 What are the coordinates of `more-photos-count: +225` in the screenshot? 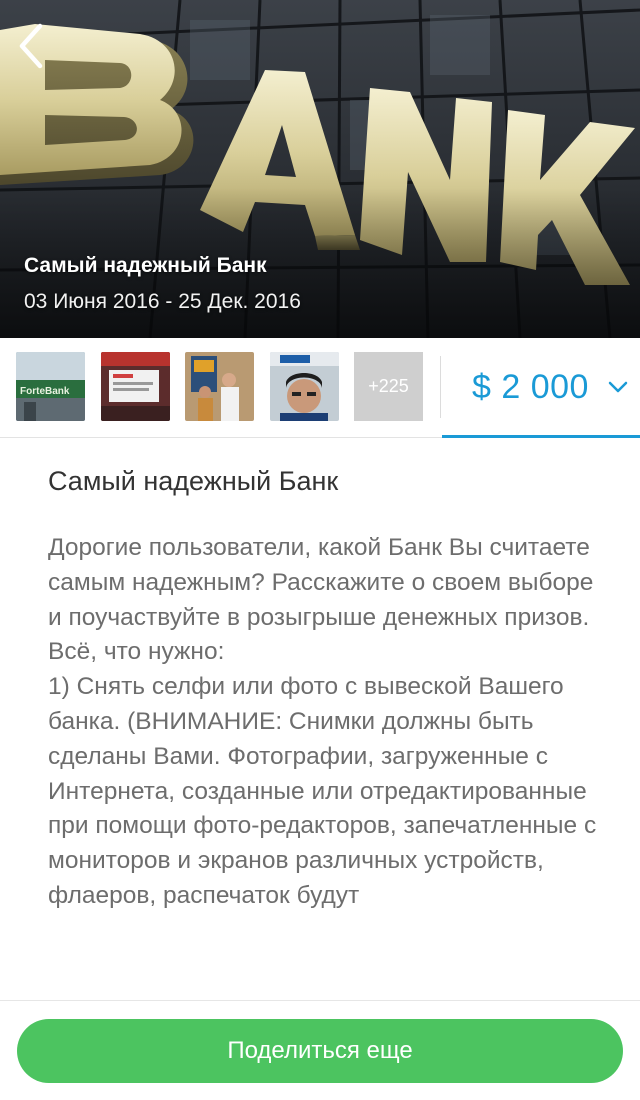 It's located at (388, 386).